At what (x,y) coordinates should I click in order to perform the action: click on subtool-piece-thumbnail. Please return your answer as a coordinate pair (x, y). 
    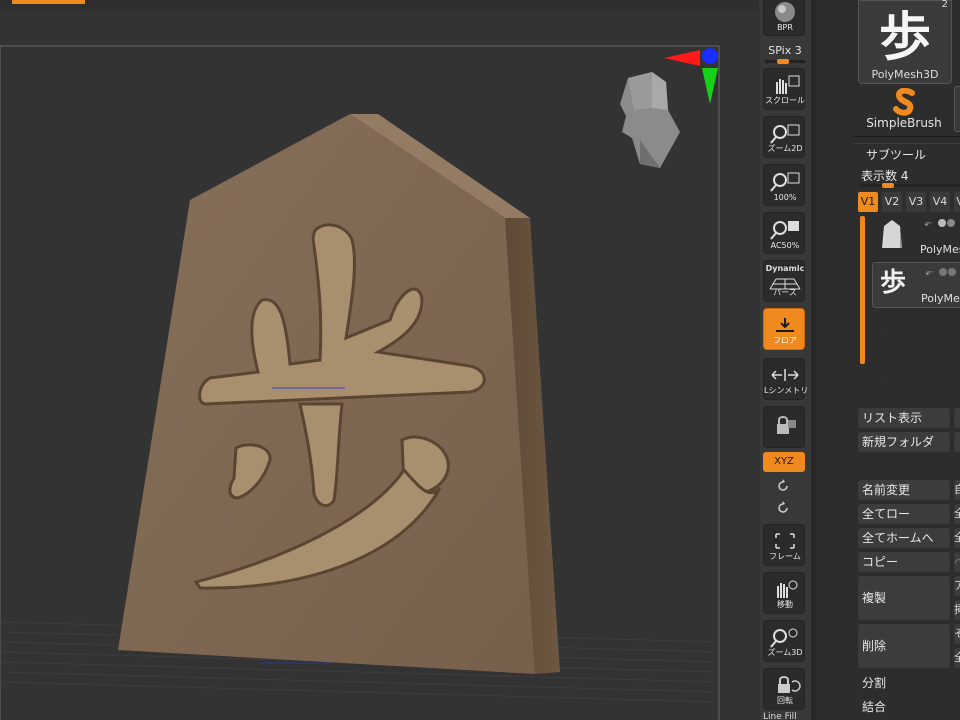
    Looking at the image, I should click on (892, 234).